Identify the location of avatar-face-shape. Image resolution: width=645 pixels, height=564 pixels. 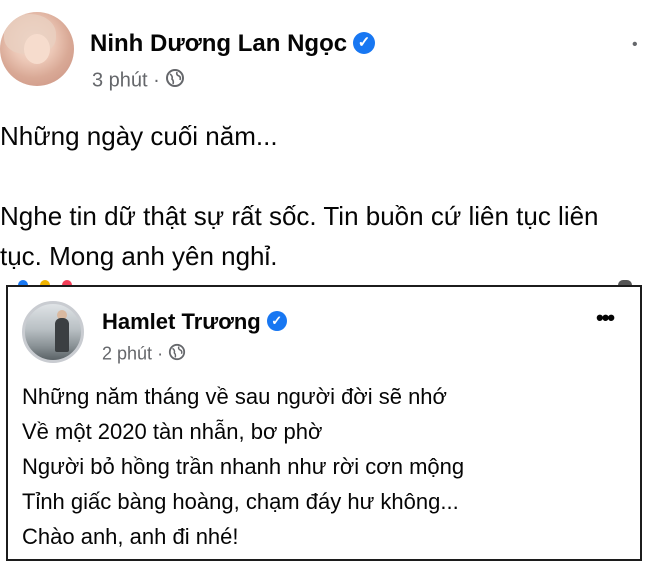
(37, 49).